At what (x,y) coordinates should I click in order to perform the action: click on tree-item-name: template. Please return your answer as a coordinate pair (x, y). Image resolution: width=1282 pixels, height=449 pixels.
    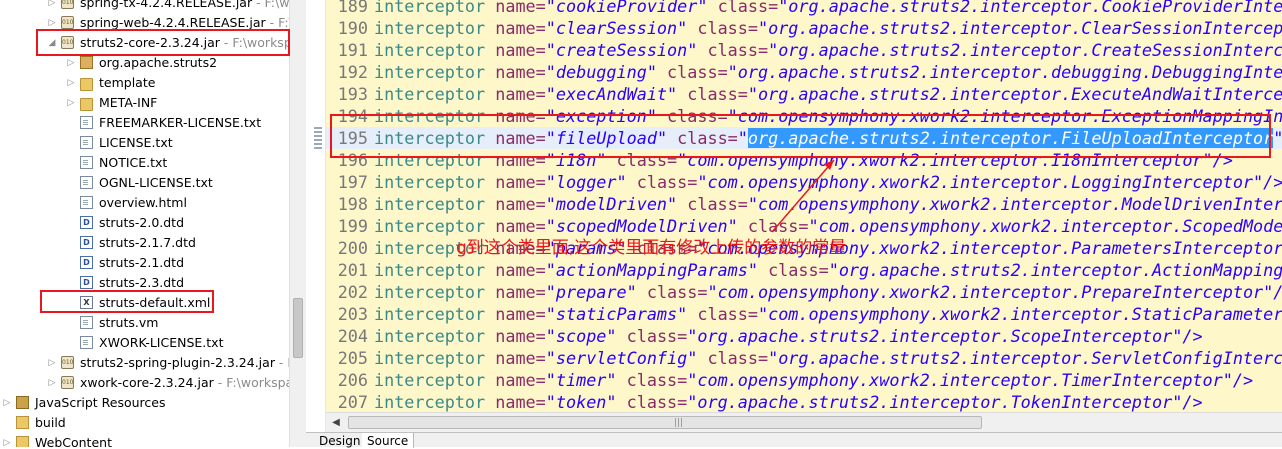
    Looking at the image, I should click on (127, 82).